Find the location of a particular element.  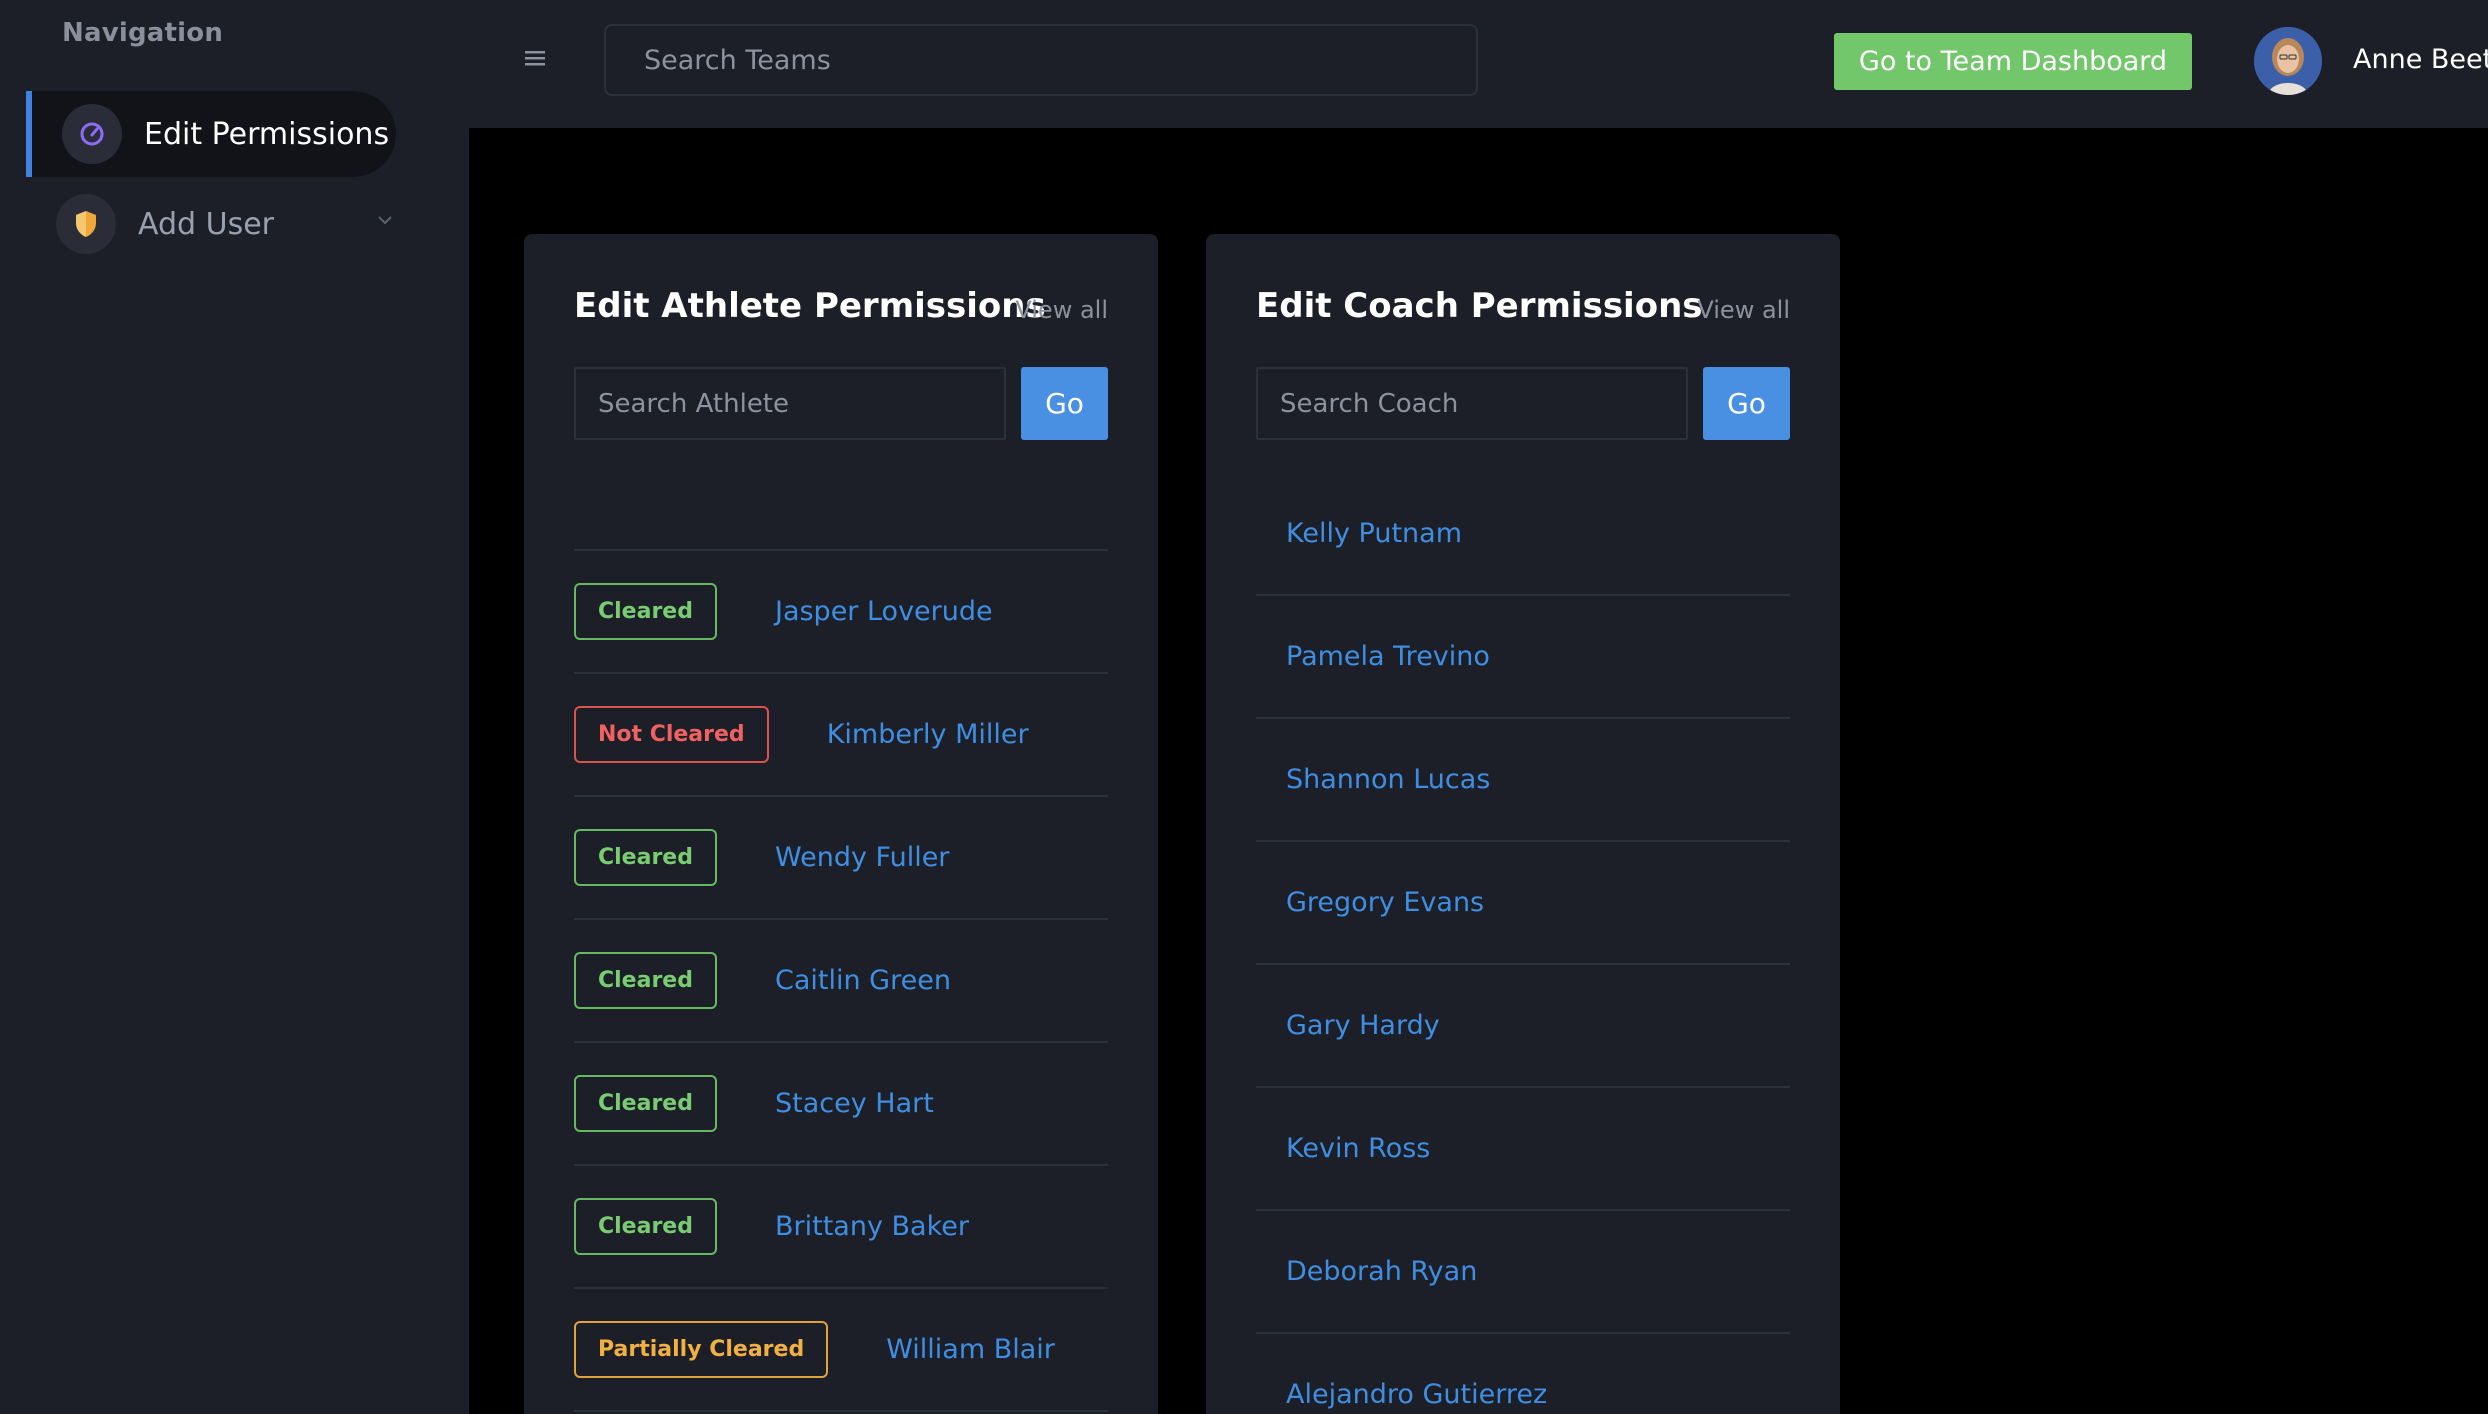

athlete-row: Cleared Caitlin Green is located at coordinates (841, 981).